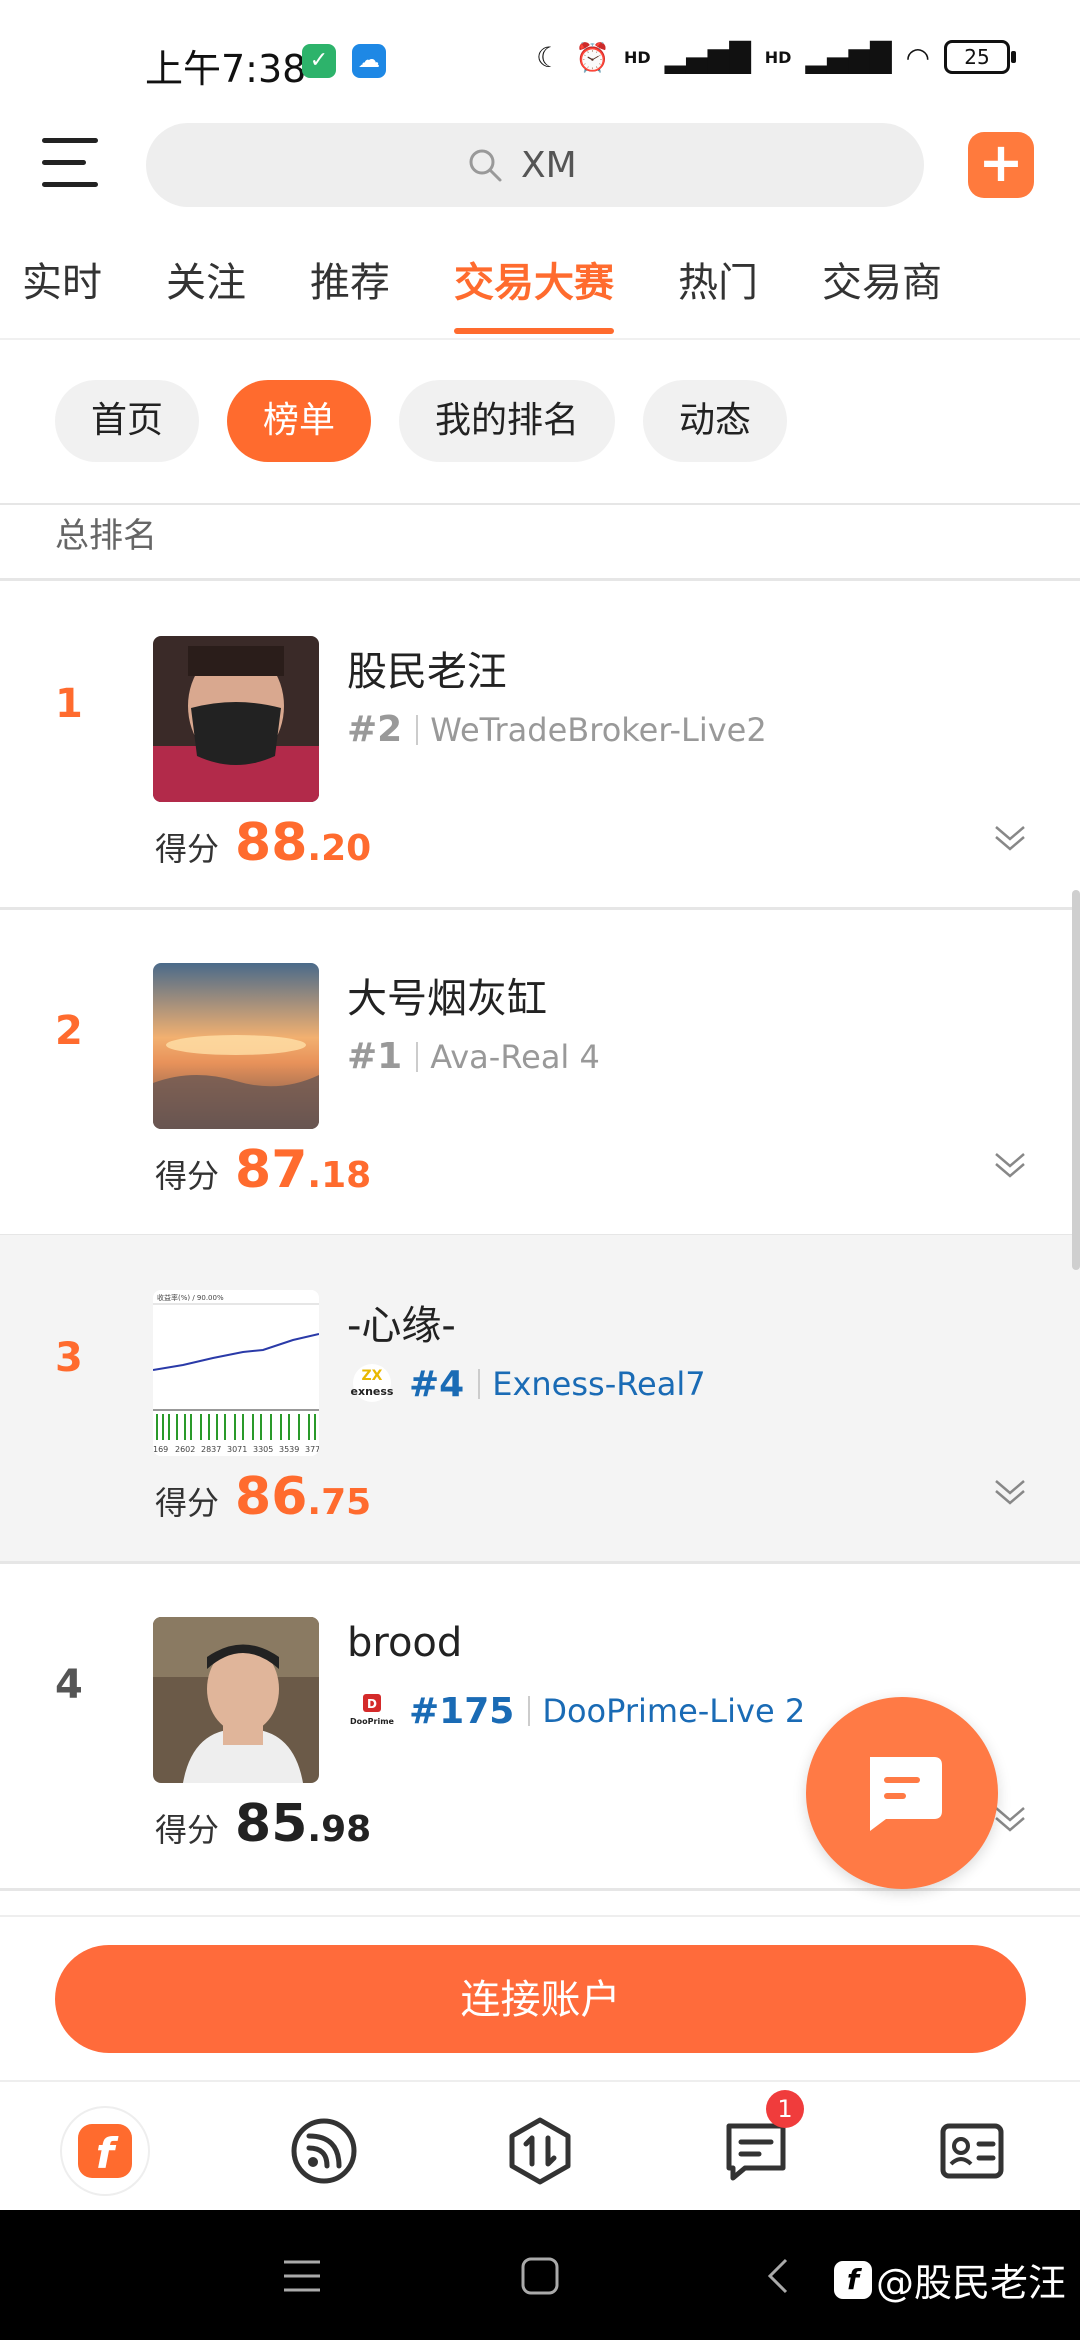  What do you see at coordinates (437, 1384) in the screenshot?
I see `broker-rank: #4` at bounding box center [437, 1384].